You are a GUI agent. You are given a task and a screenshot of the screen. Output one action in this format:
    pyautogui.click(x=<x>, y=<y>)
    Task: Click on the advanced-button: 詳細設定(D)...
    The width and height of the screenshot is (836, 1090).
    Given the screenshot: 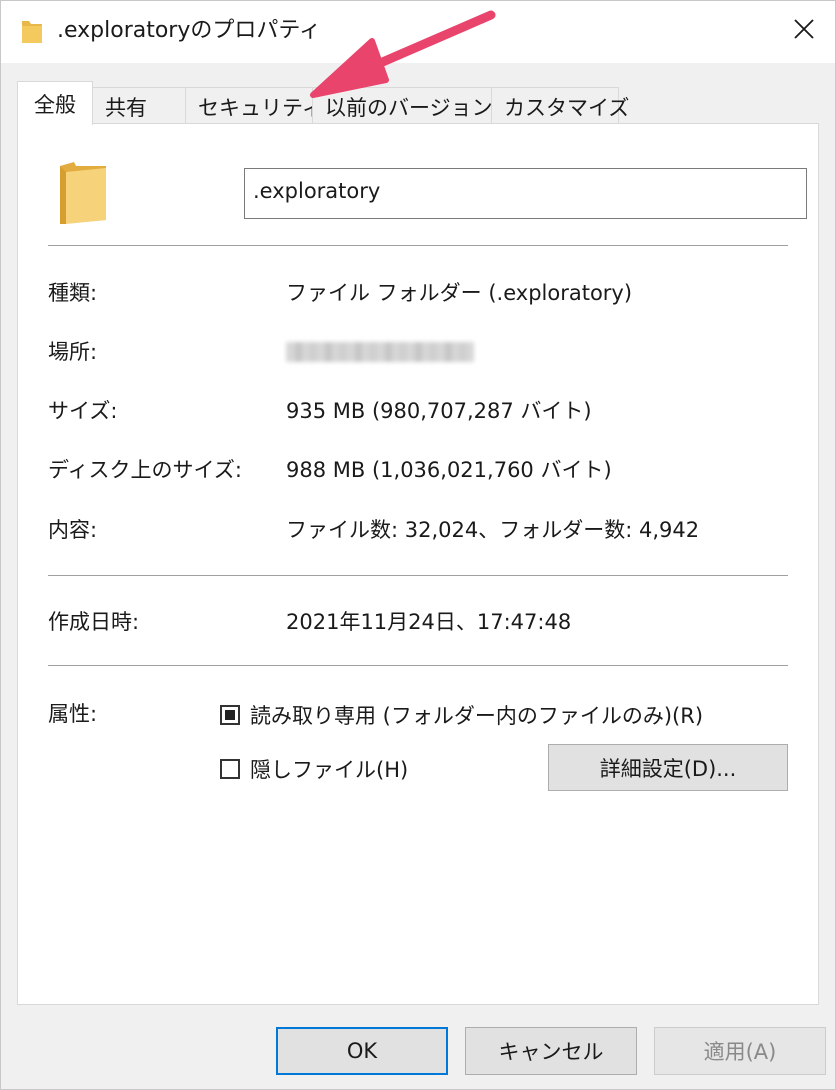 What is the action you would take?
    pyautogui.click(x=668, y=767)
    